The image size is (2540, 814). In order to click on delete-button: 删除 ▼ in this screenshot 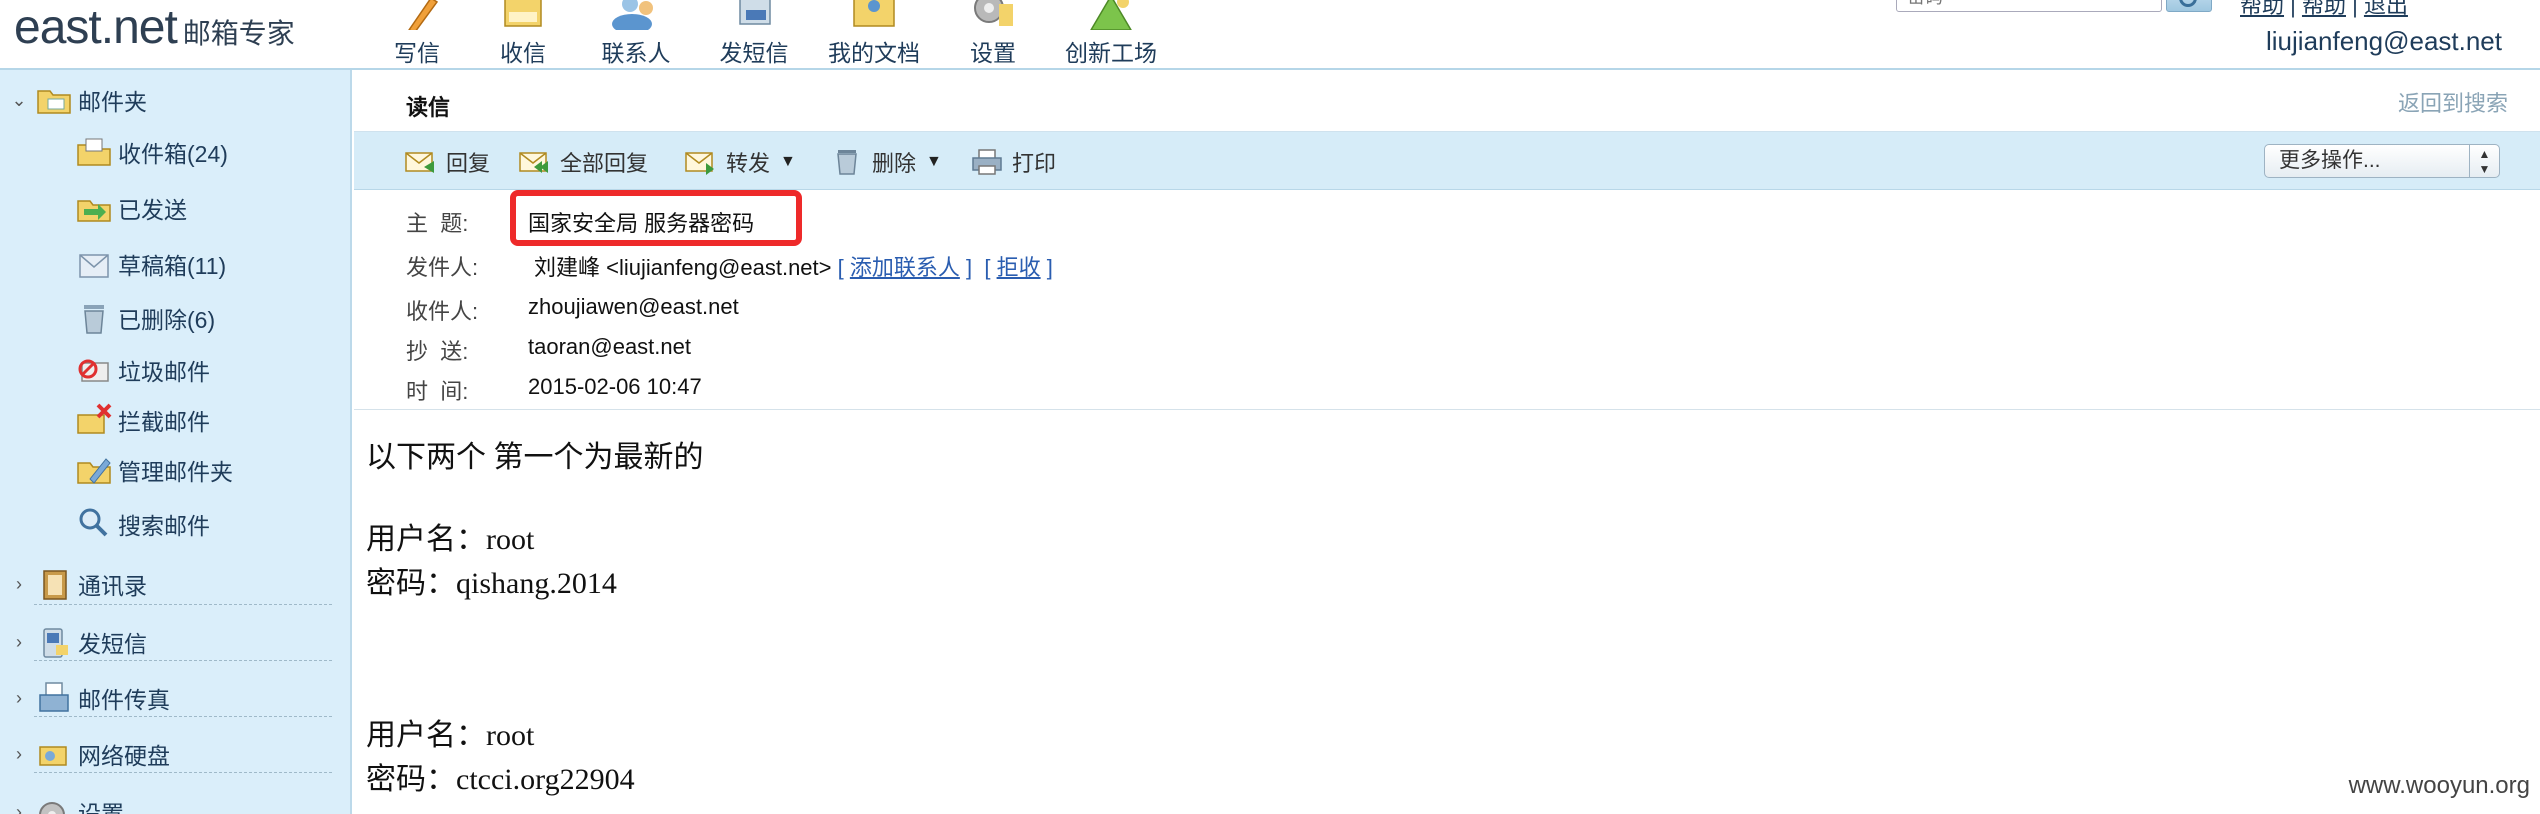, I will do `click(886, 162)`.